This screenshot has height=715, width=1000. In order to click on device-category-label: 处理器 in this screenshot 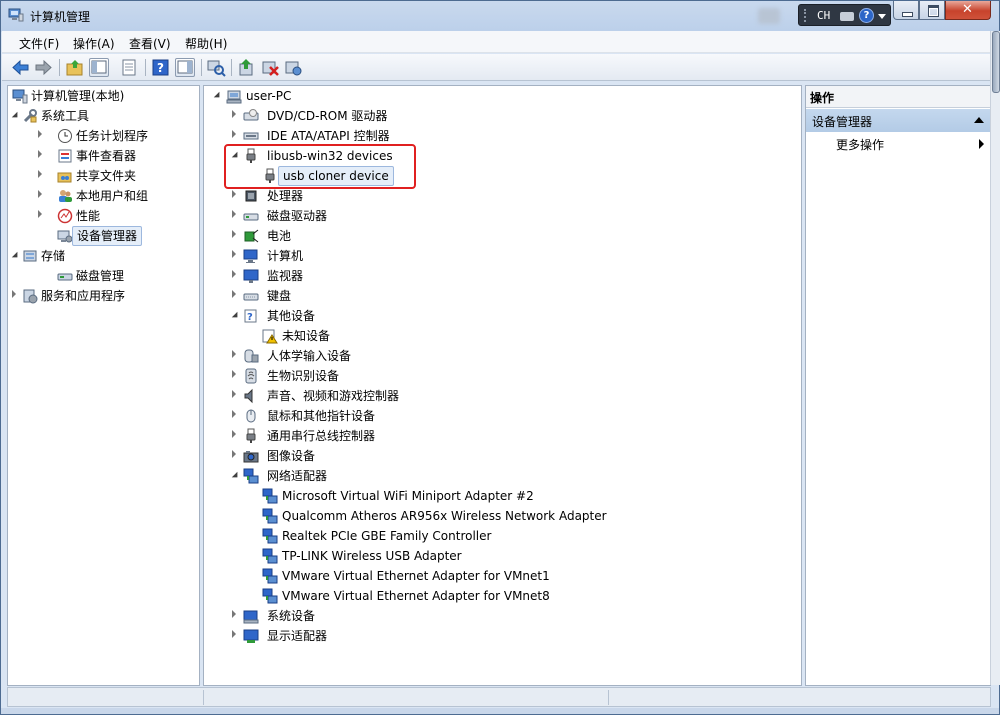, I will do `click(285, 196)`.